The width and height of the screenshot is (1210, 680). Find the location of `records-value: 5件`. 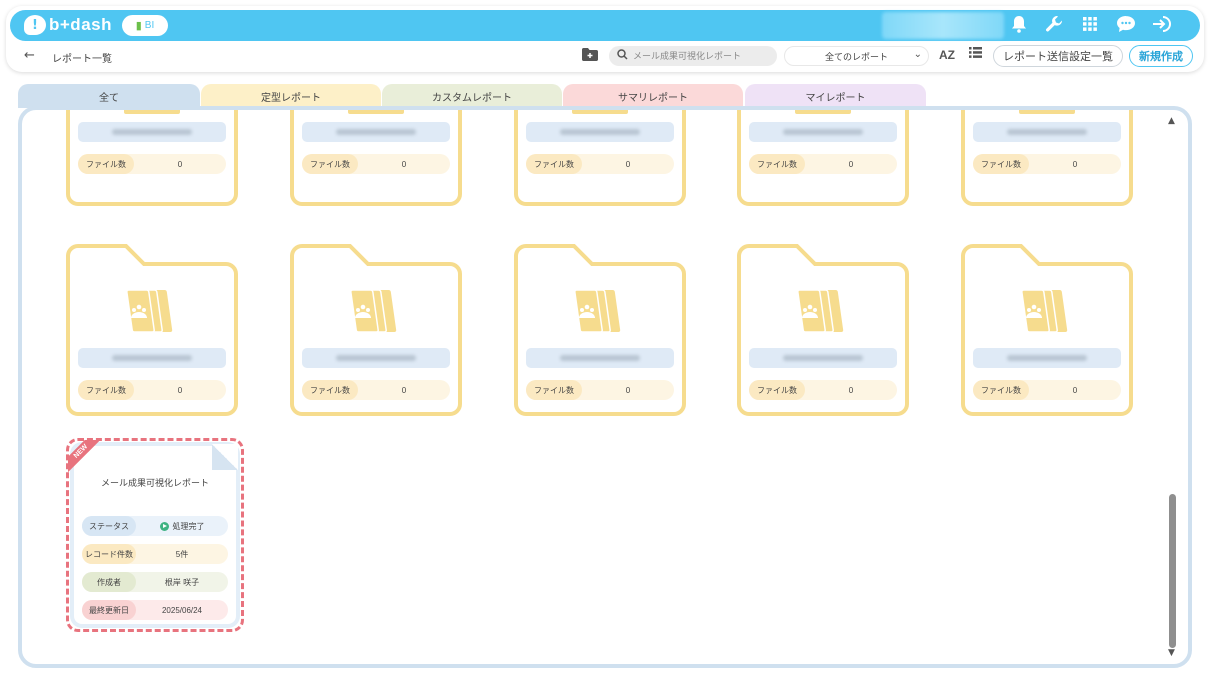

records-value: 5件 is located at coordinates (182, 554).